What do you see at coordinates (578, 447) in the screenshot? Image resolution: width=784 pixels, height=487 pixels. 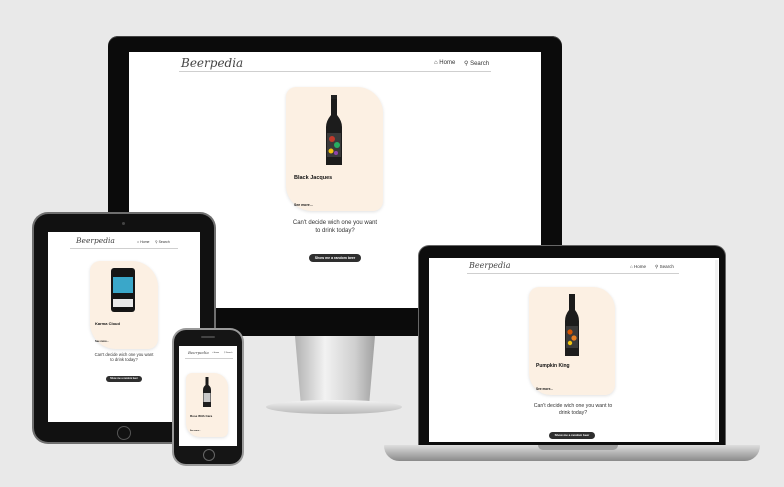 I see `laptop-notch` at bounding box center [578, 447].